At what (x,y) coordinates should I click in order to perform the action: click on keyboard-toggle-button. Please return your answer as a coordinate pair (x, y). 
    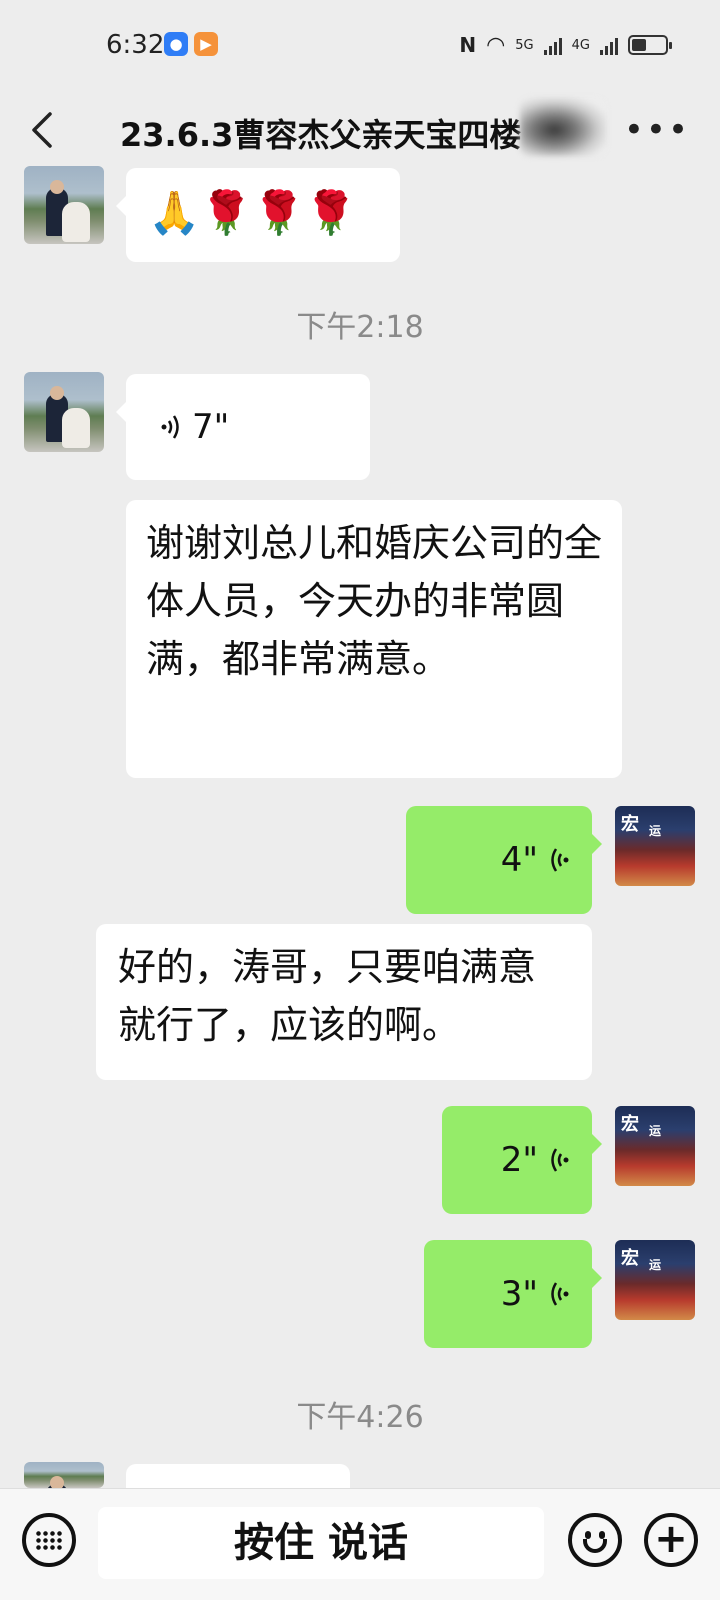
    Looking at the image, I should click on (49, 1540).